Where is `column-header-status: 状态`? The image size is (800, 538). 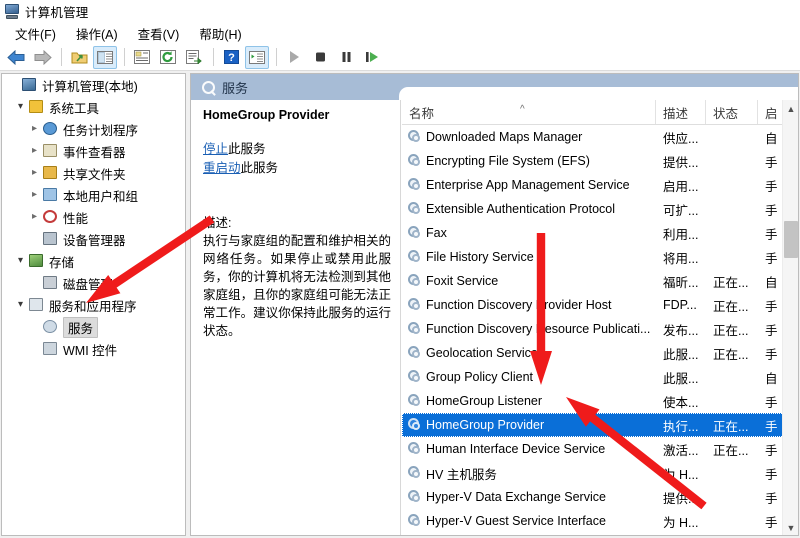
column-header-status: 状态 is located at coordinates (732, 112).